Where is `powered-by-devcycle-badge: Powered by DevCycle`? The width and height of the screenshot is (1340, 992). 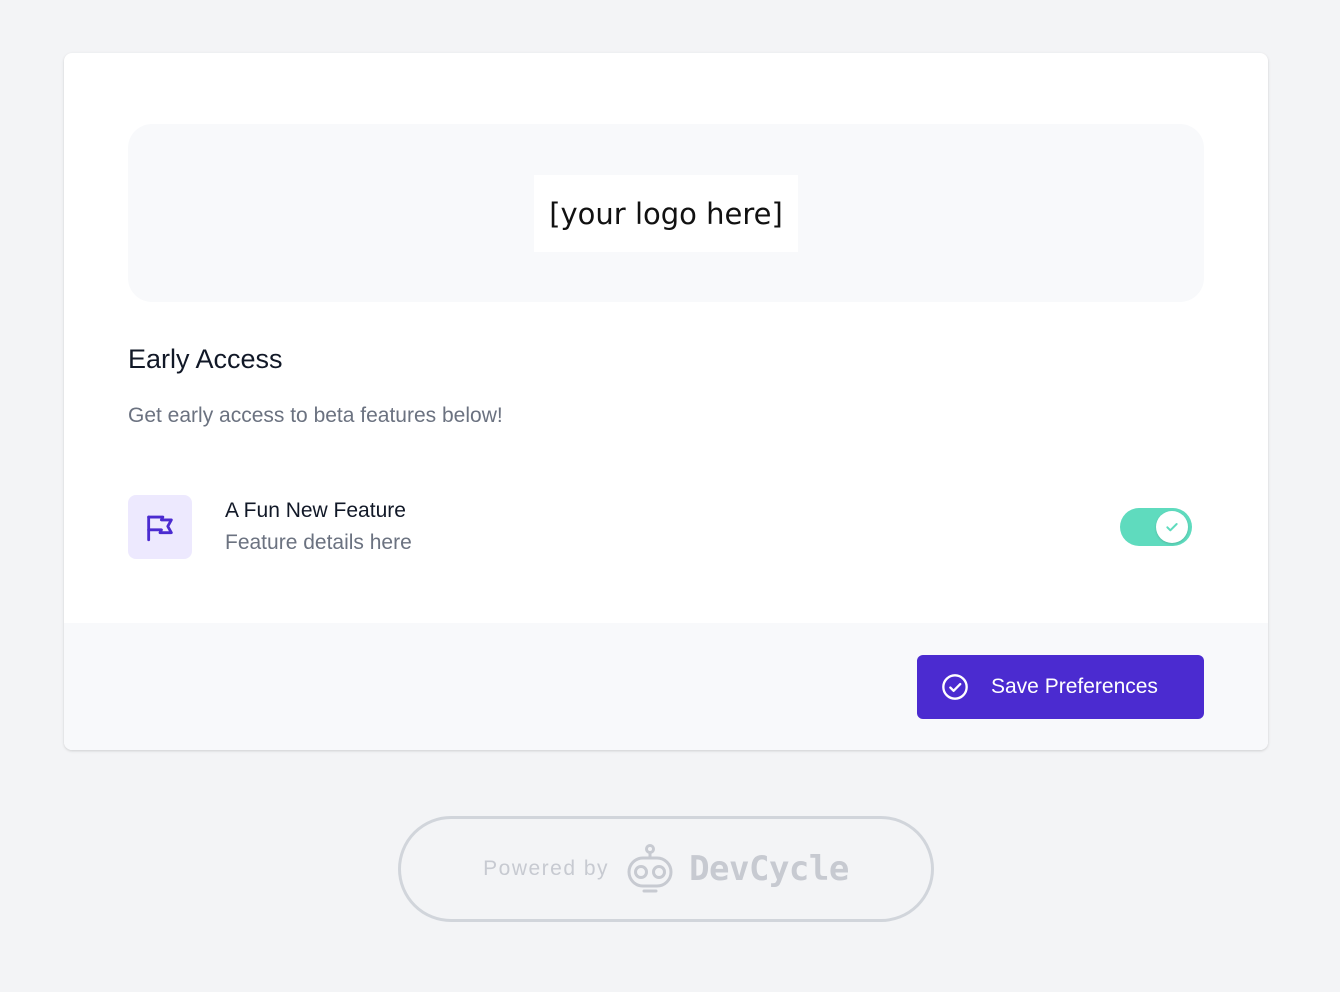 powered-by-devcycle-badge: Powered by DevCycle is located at coordinates (666, 869).